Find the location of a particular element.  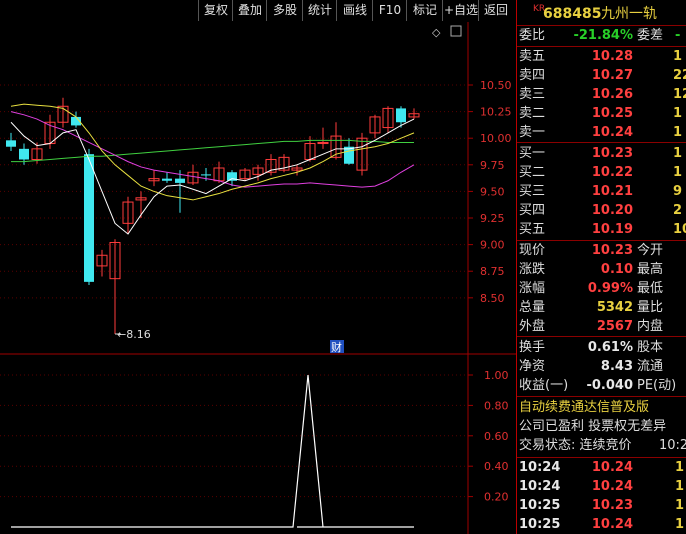

level-label: 卖一 is located at coordinates (532, 132).